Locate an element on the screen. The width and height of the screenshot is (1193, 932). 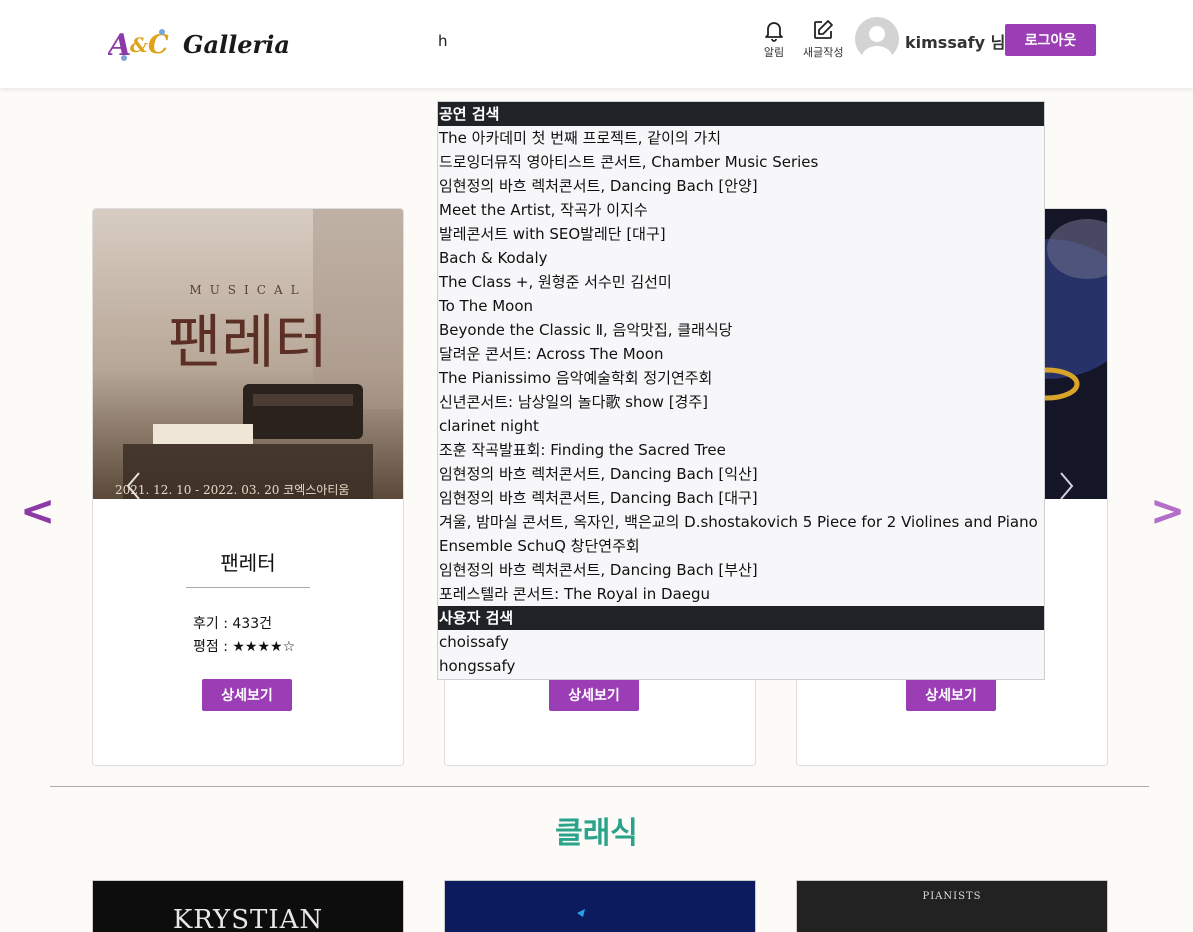
logout-button: 로그아웃 is located at coordinates (1050, 40).